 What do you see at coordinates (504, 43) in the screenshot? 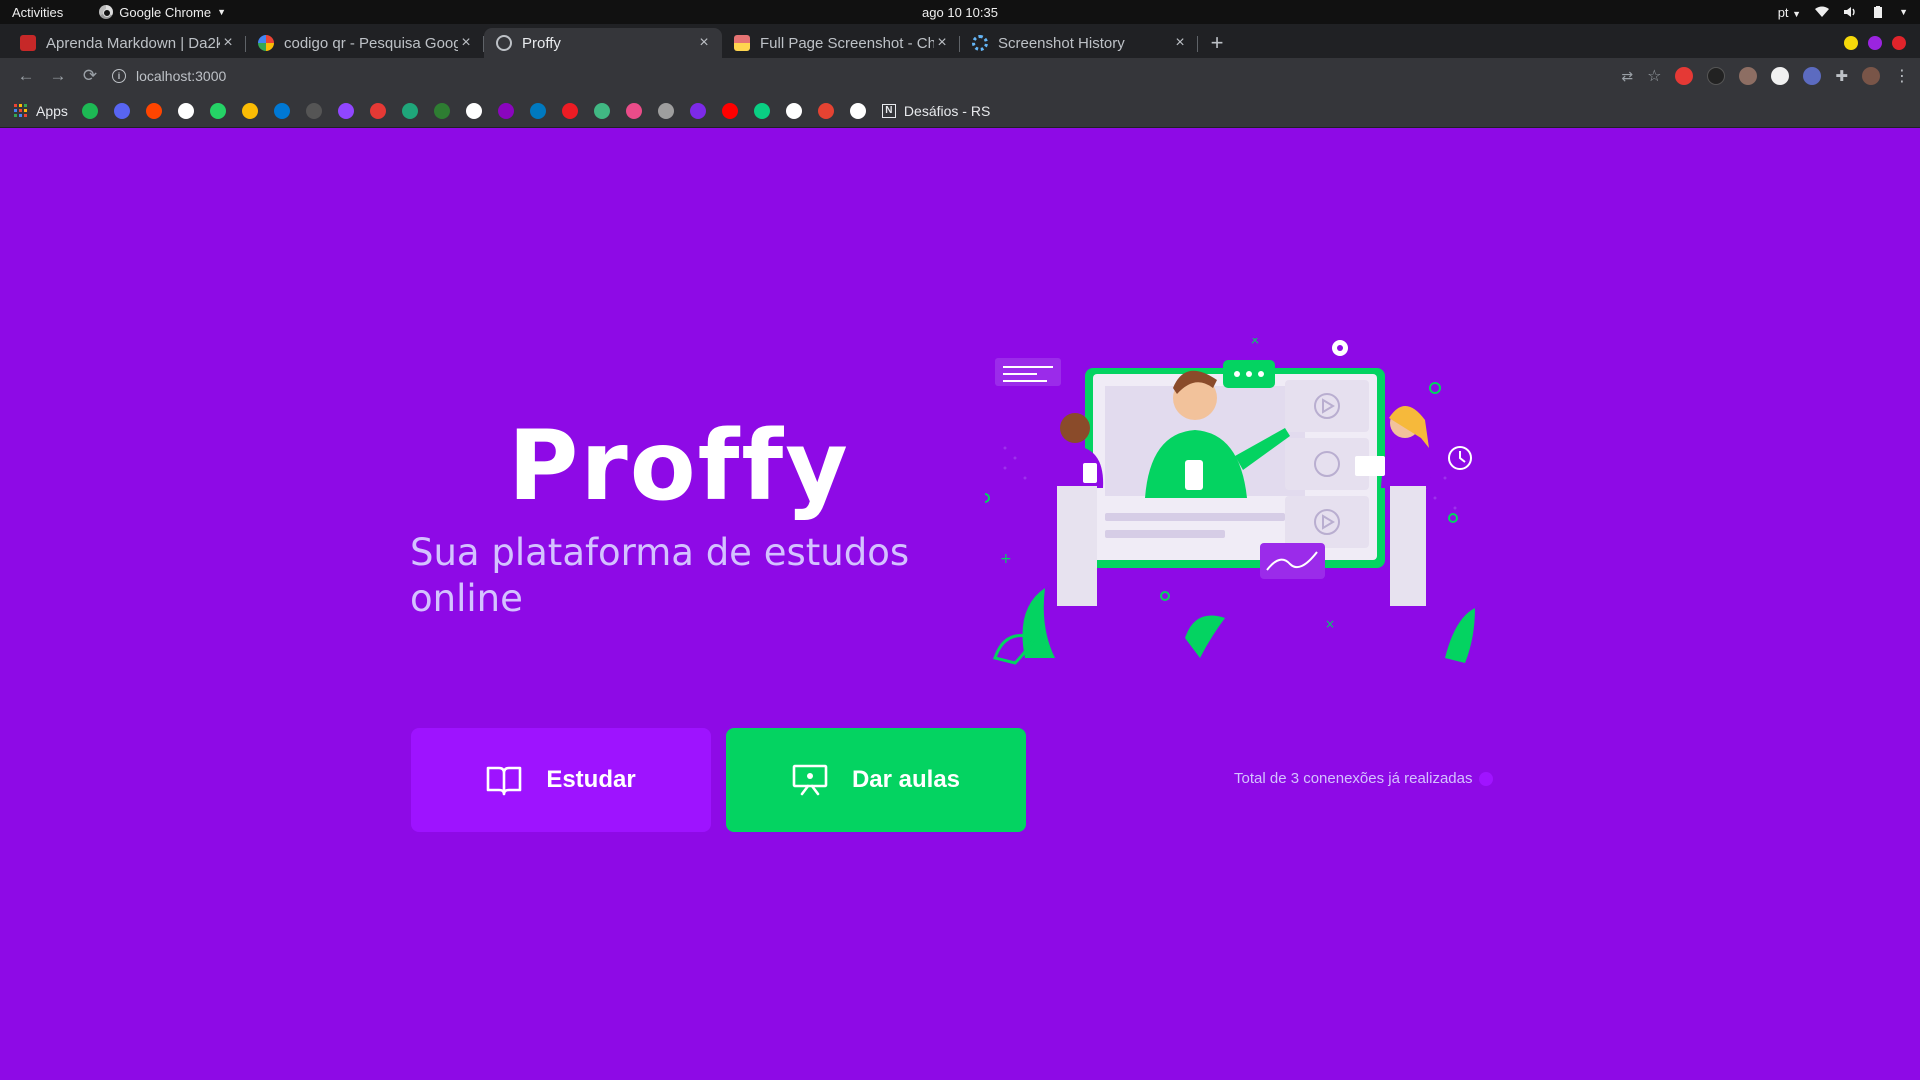
I see `globe-favicon-icon` at bounding box center [504, 43].